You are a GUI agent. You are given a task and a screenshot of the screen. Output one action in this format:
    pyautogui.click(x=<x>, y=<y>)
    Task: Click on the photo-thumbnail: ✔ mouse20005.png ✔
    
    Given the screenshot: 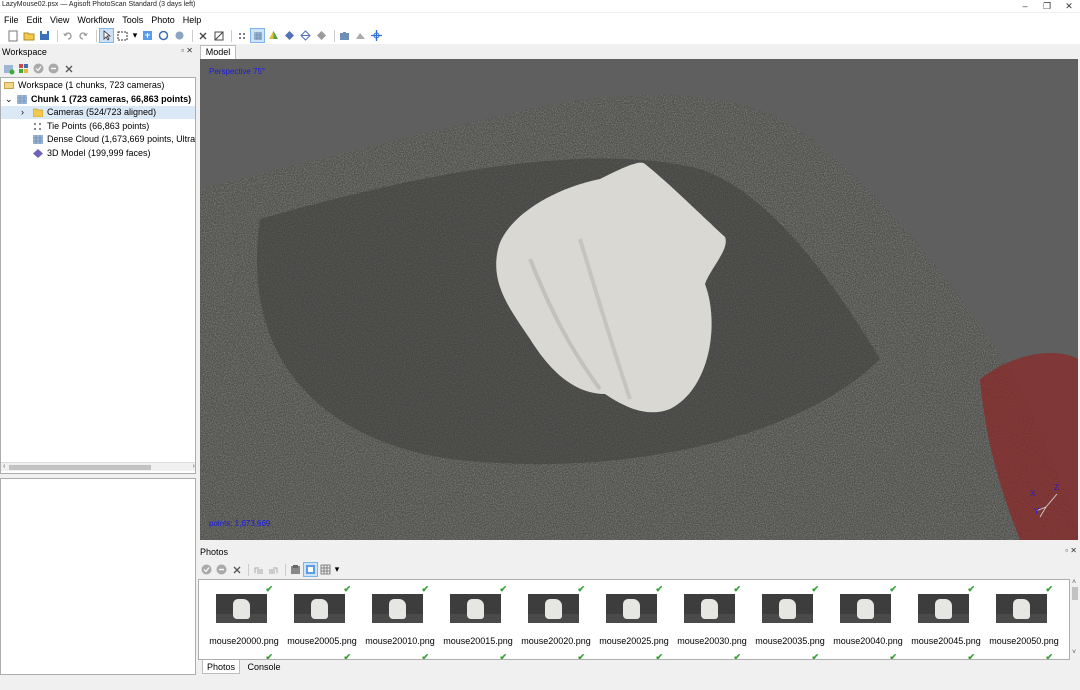 What is the action you would take?
    pyautogui.click(x=317, y=619)
    